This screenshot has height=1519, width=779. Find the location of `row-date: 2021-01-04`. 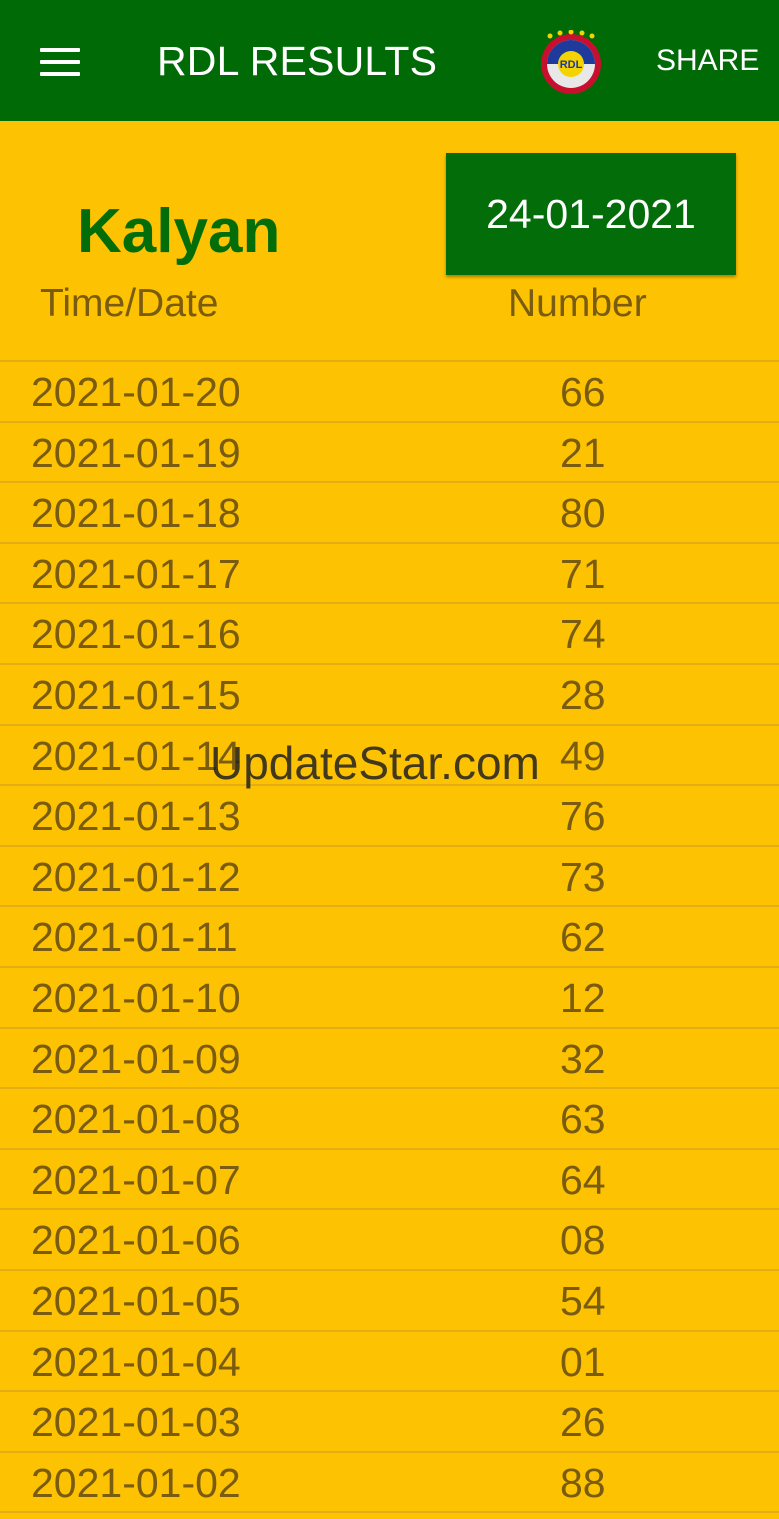

row-date: 2021-01-04 is located at coordinates (136, 1361).